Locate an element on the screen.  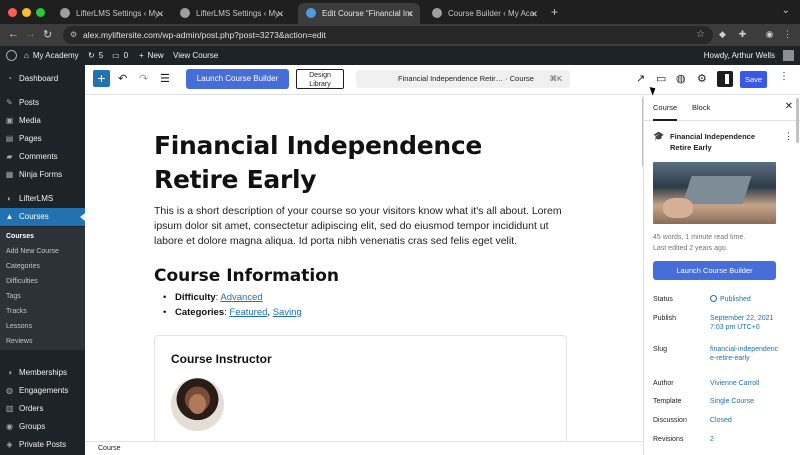
wp-logo-menu is located at coordinates (11, 55).